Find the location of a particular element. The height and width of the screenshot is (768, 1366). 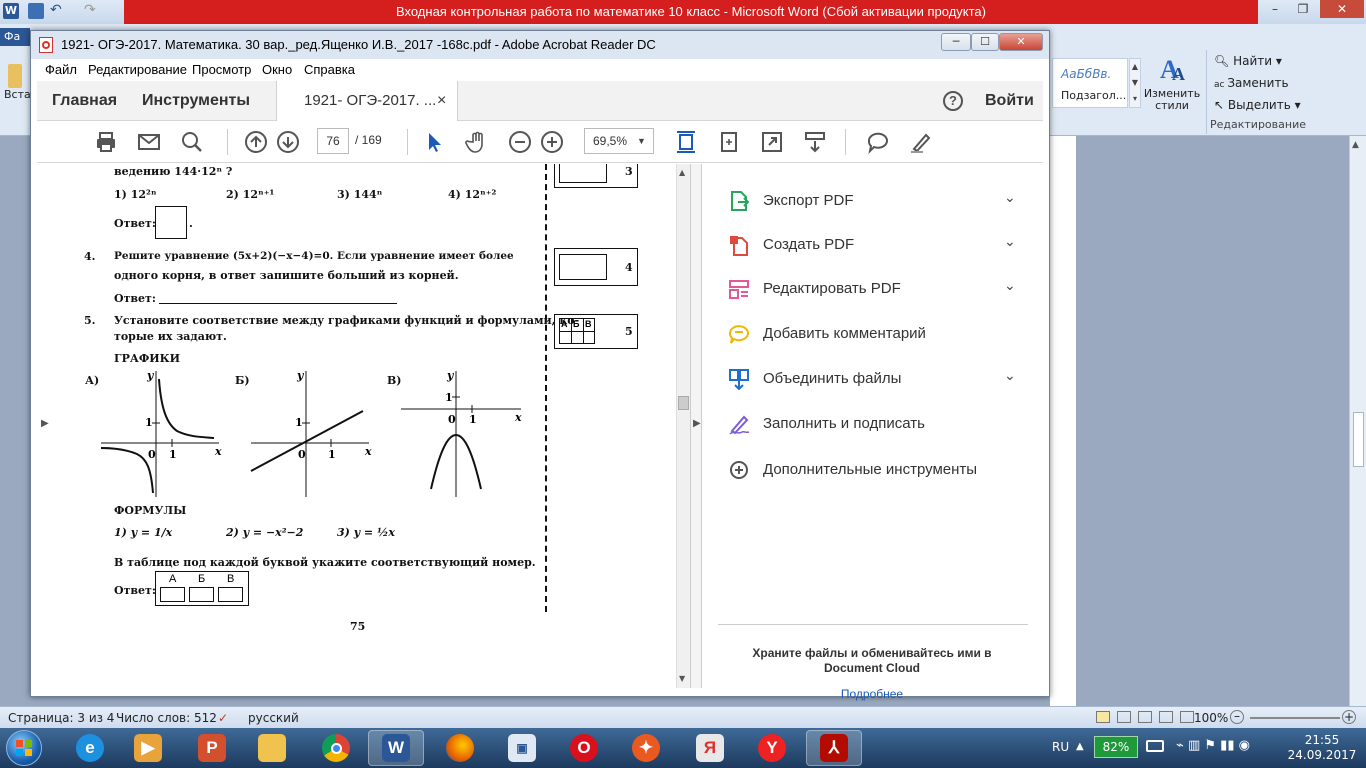

word-vertical-scrollbar: ▲ is located at coordinates (1357, 421).